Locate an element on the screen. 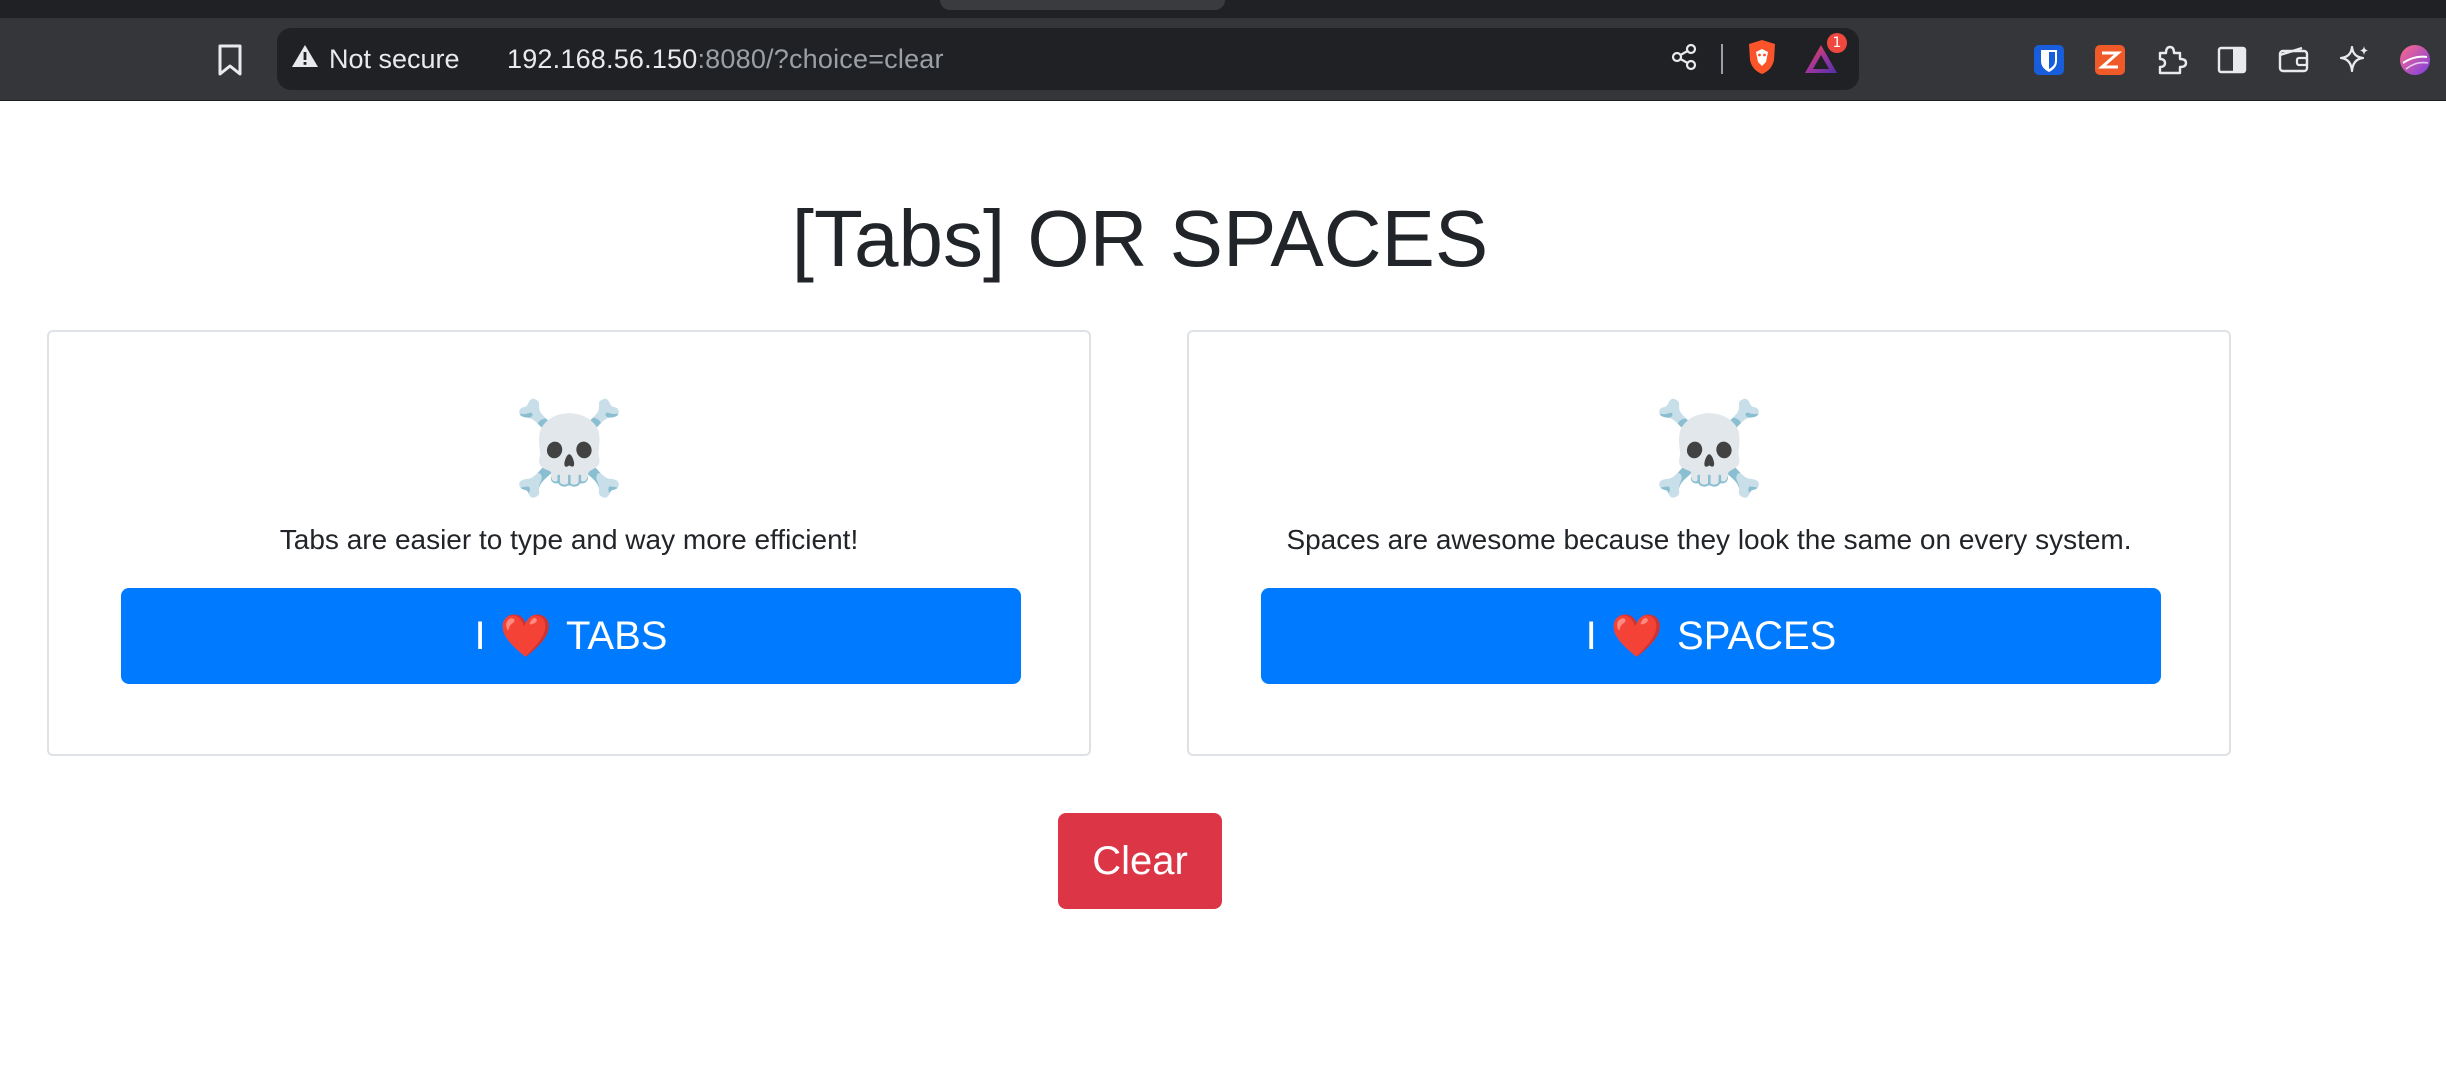 The height and width of the screenshot is (1090, 2446). bitwarden-icon is located at coordinates (2049, 60).